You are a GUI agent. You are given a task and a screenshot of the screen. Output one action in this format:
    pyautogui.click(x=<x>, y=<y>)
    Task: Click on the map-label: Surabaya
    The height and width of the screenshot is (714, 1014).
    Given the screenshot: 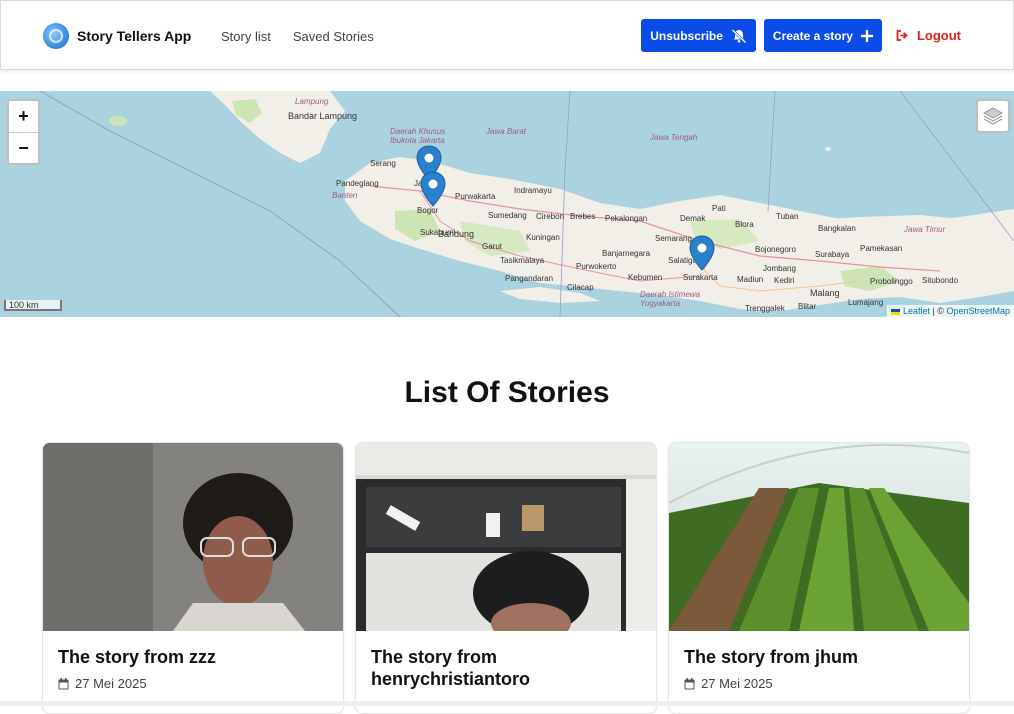 What is the action you would take?
    pyautogui.click(x=832, y=254)
    